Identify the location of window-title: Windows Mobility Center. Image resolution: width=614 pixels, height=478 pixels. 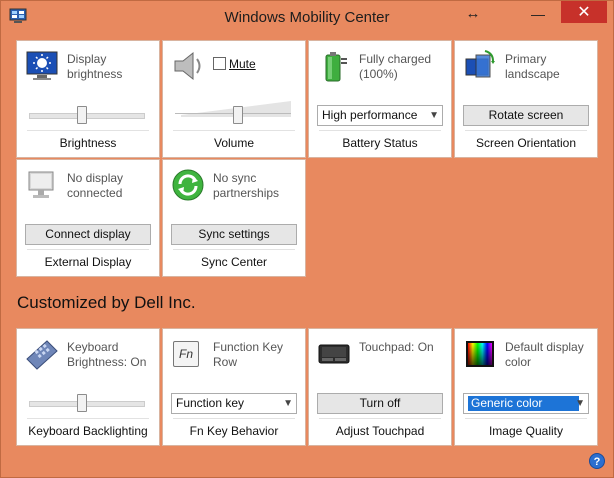
(307, 17).